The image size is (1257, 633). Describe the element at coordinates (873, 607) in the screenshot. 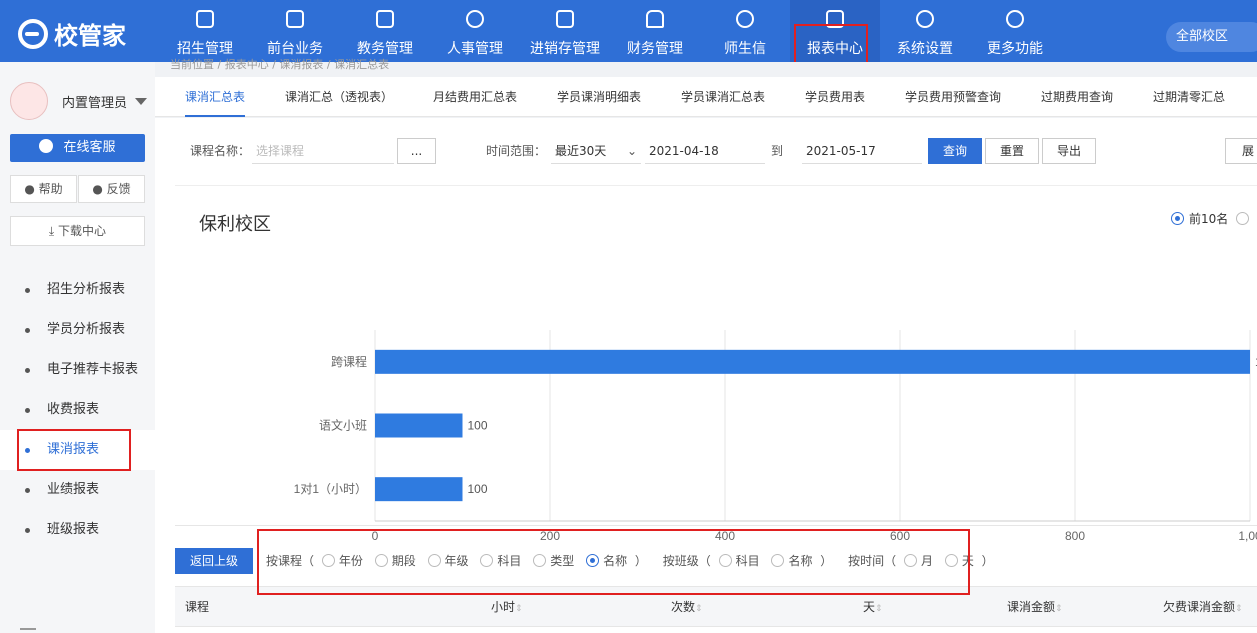

I see `column-header-days: 天⇕` at that location.